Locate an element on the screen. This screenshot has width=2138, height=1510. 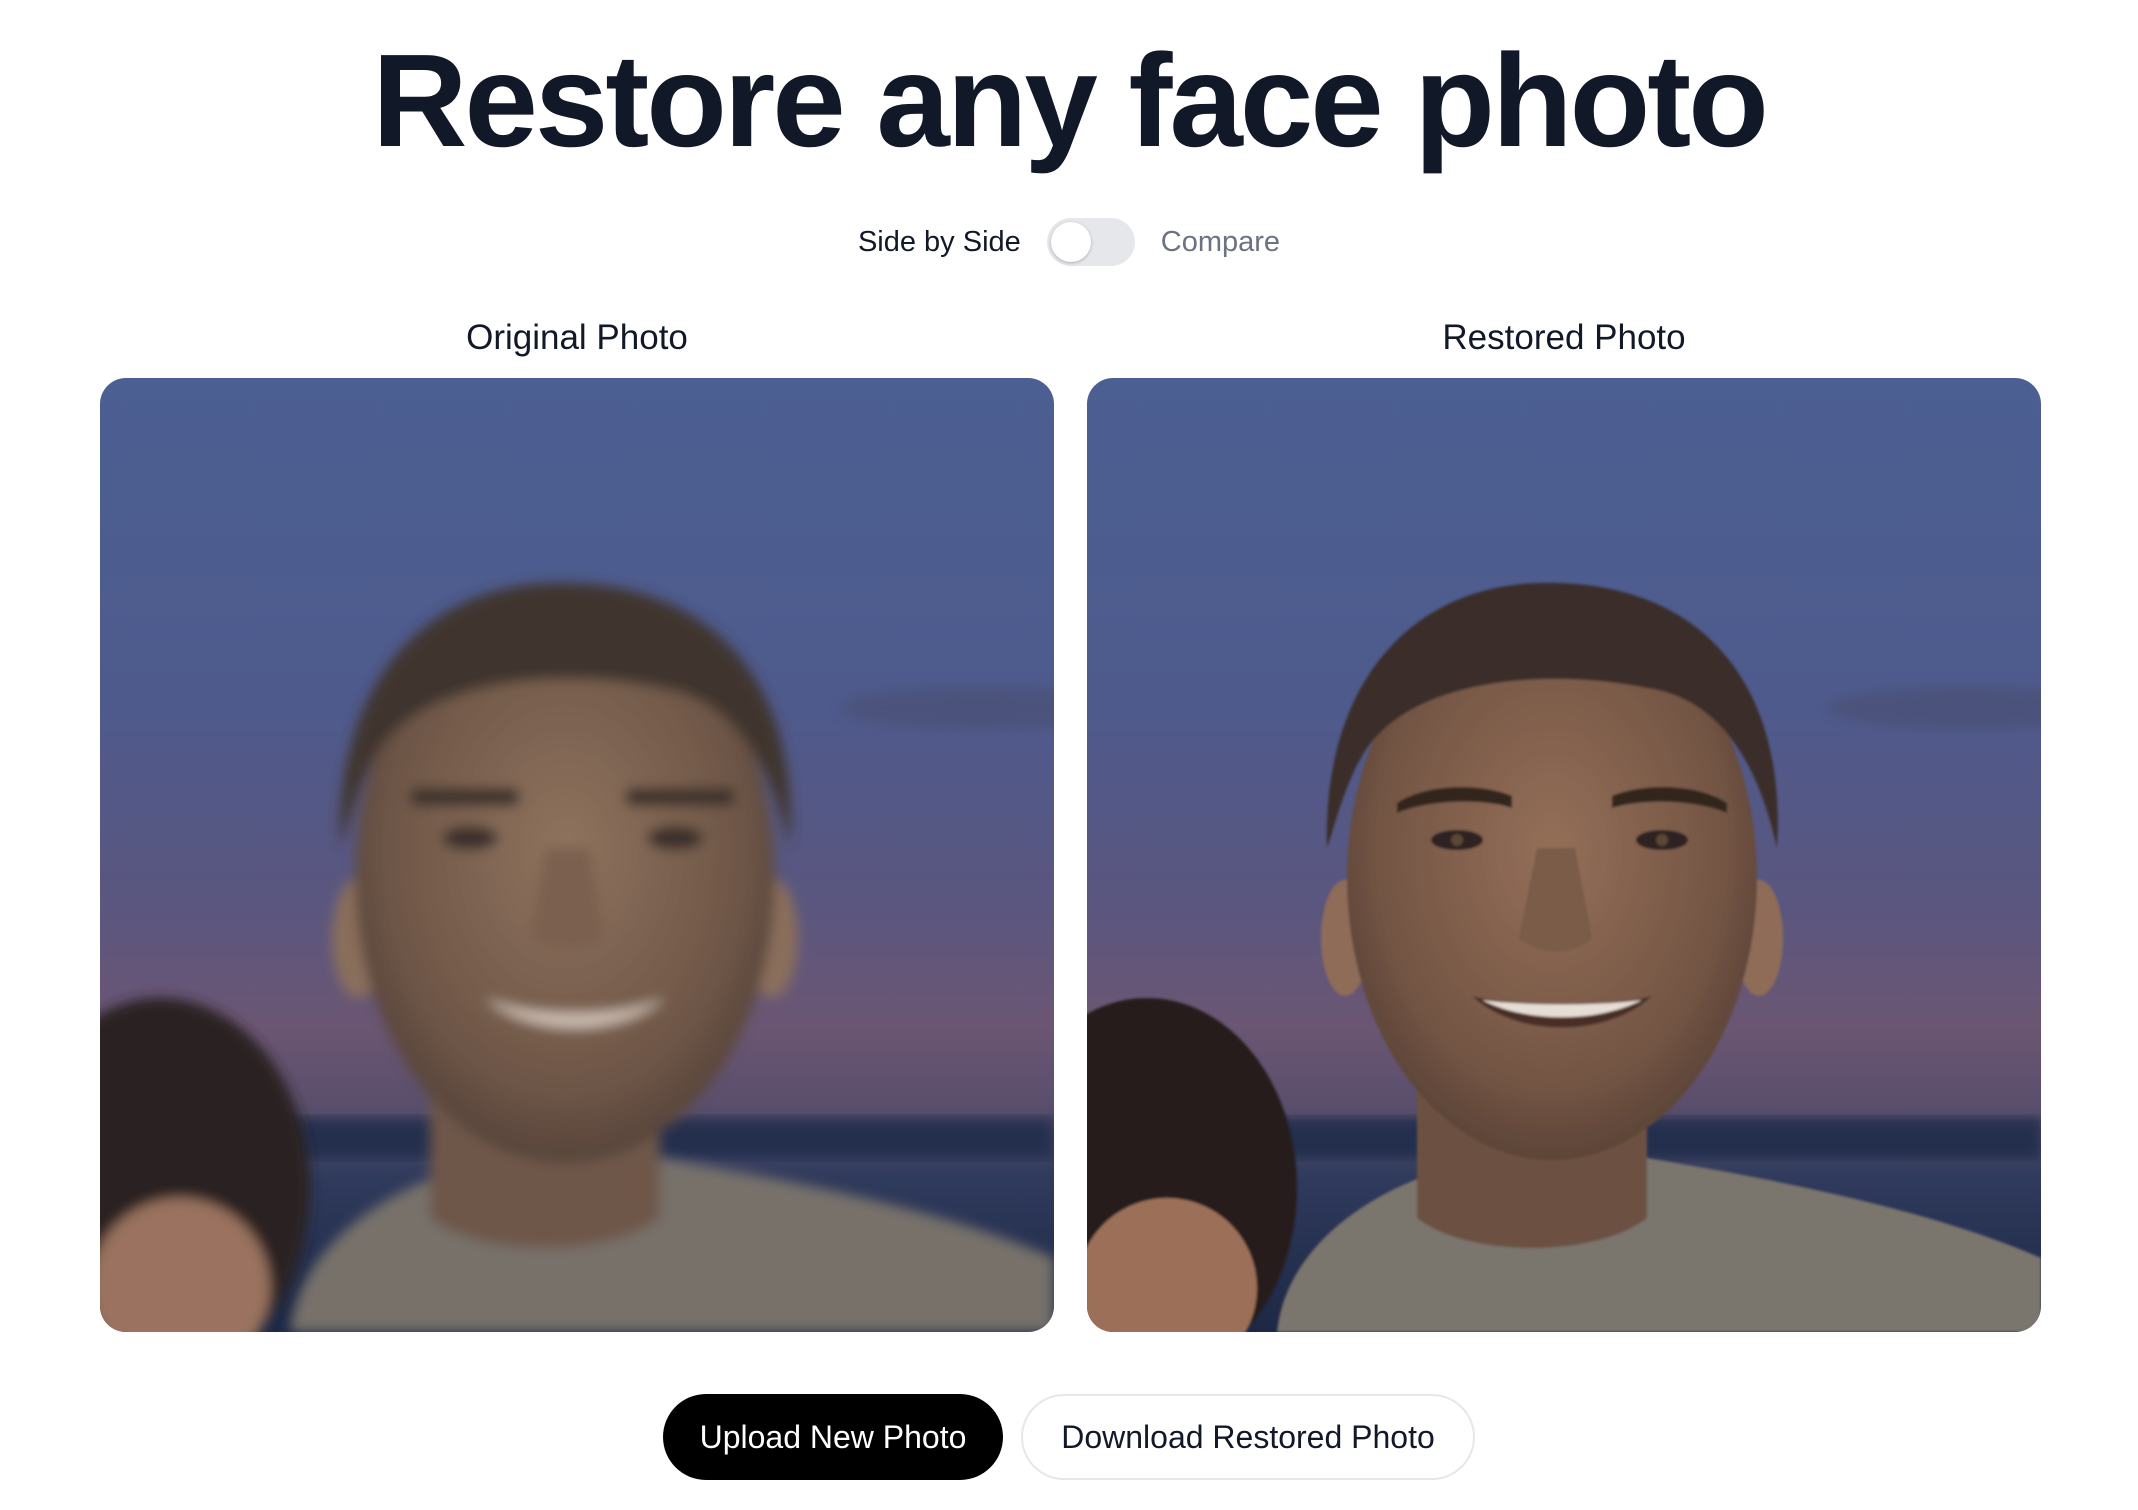
view-mode-toggle is located at coordinates (1090, 242).